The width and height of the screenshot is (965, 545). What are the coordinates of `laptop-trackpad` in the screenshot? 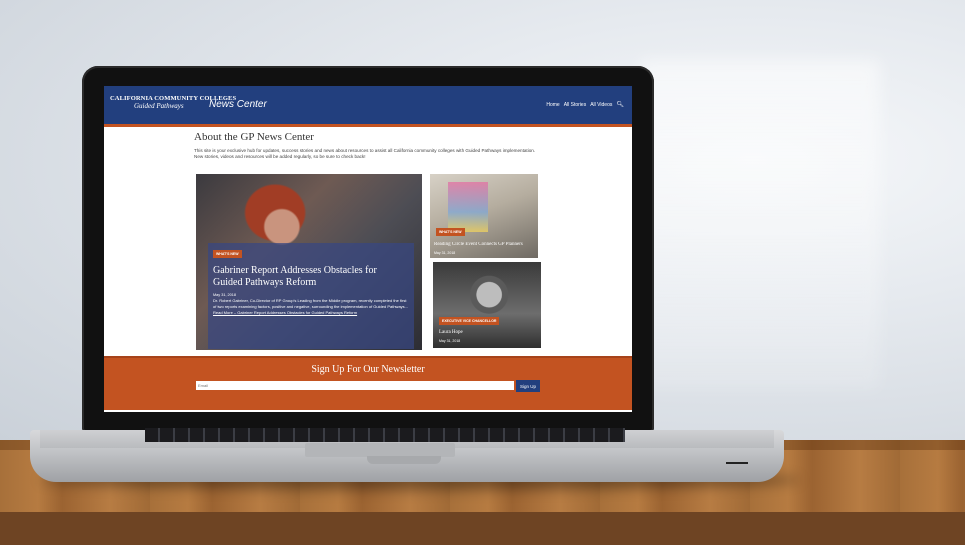 It's located at (380, 450).